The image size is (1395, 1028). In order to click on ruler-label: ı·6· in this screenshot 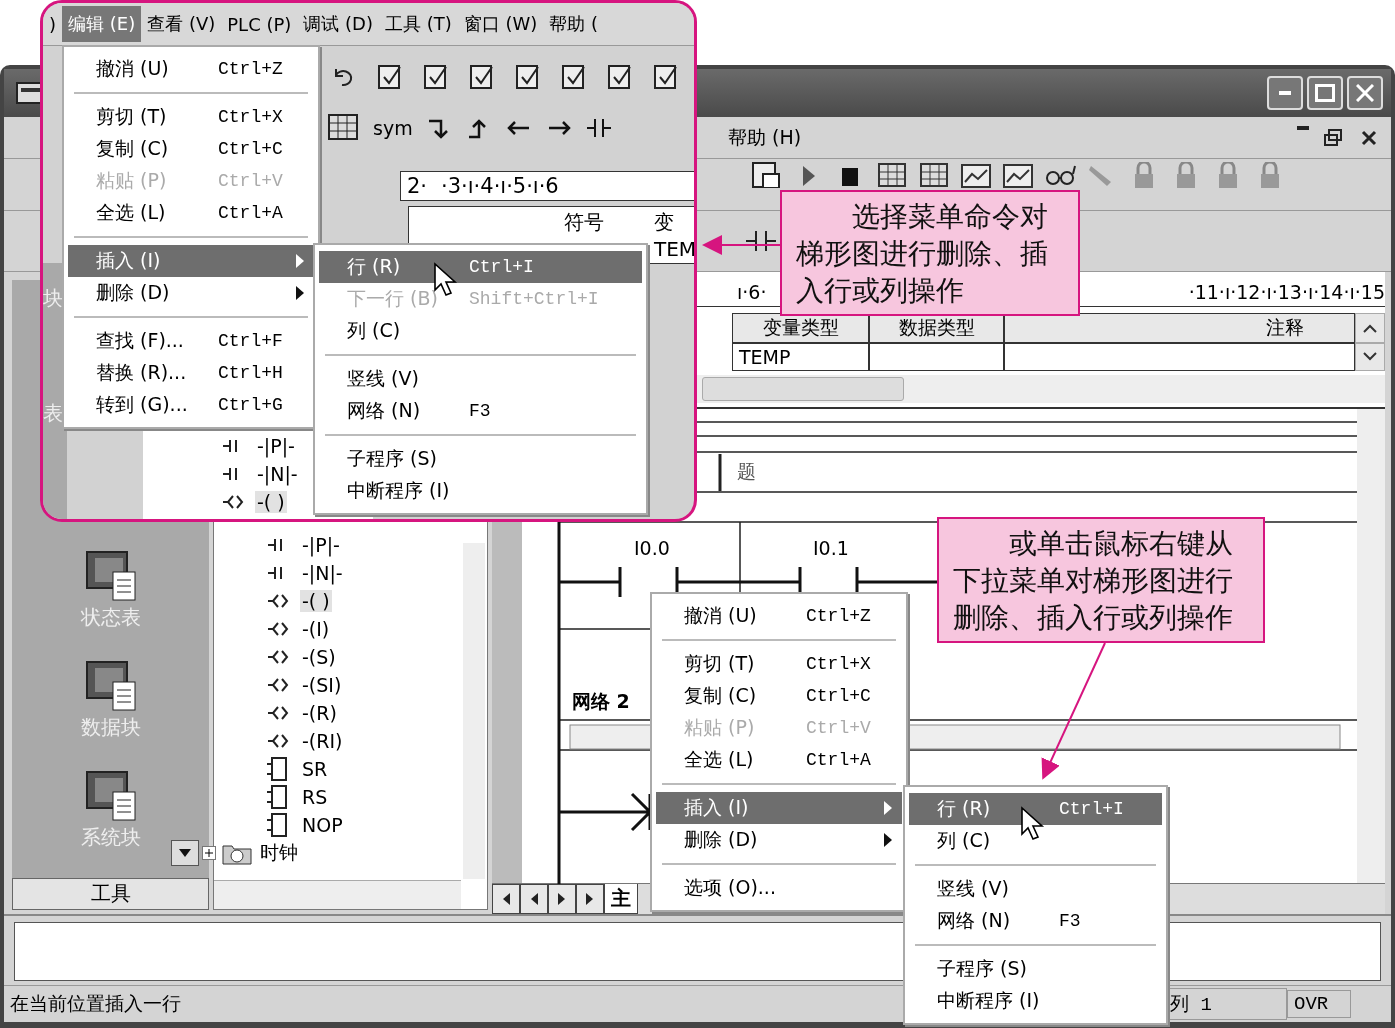, I will do `click(752, 291)`.